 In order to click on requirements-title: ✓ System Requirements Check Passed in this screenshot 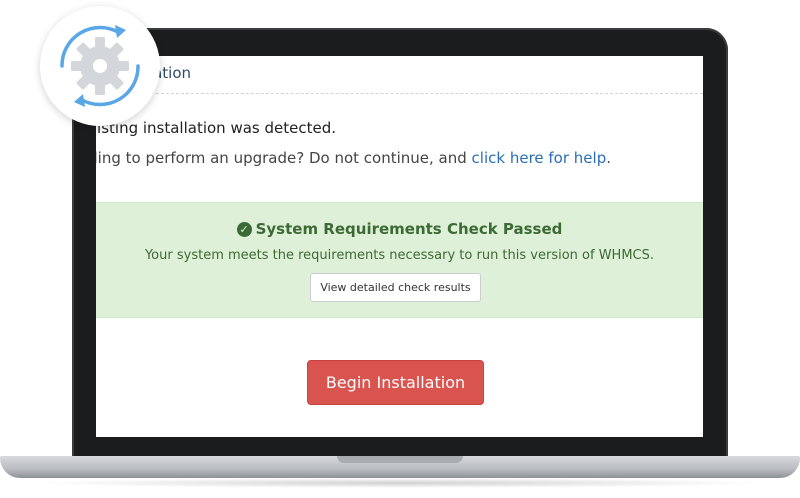, I will do `click(399, 229)`.